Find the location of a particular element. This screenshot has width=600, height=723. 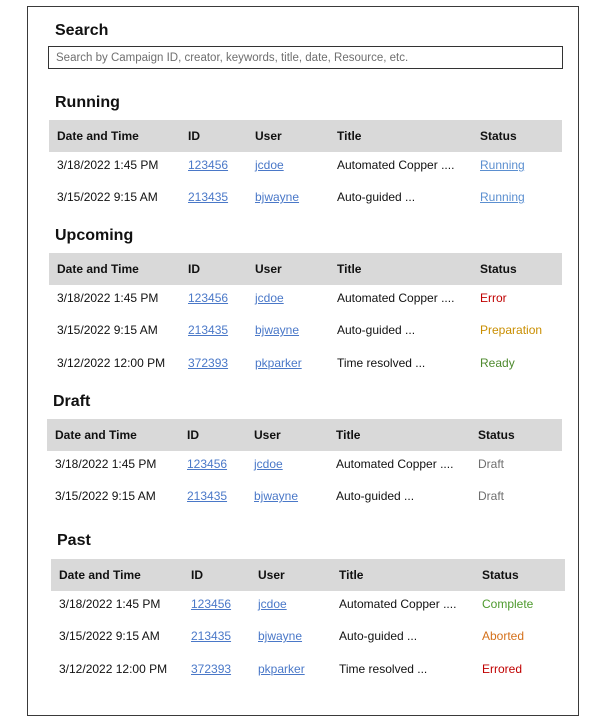

past-heading: Past is located at coordinates (74, 540).